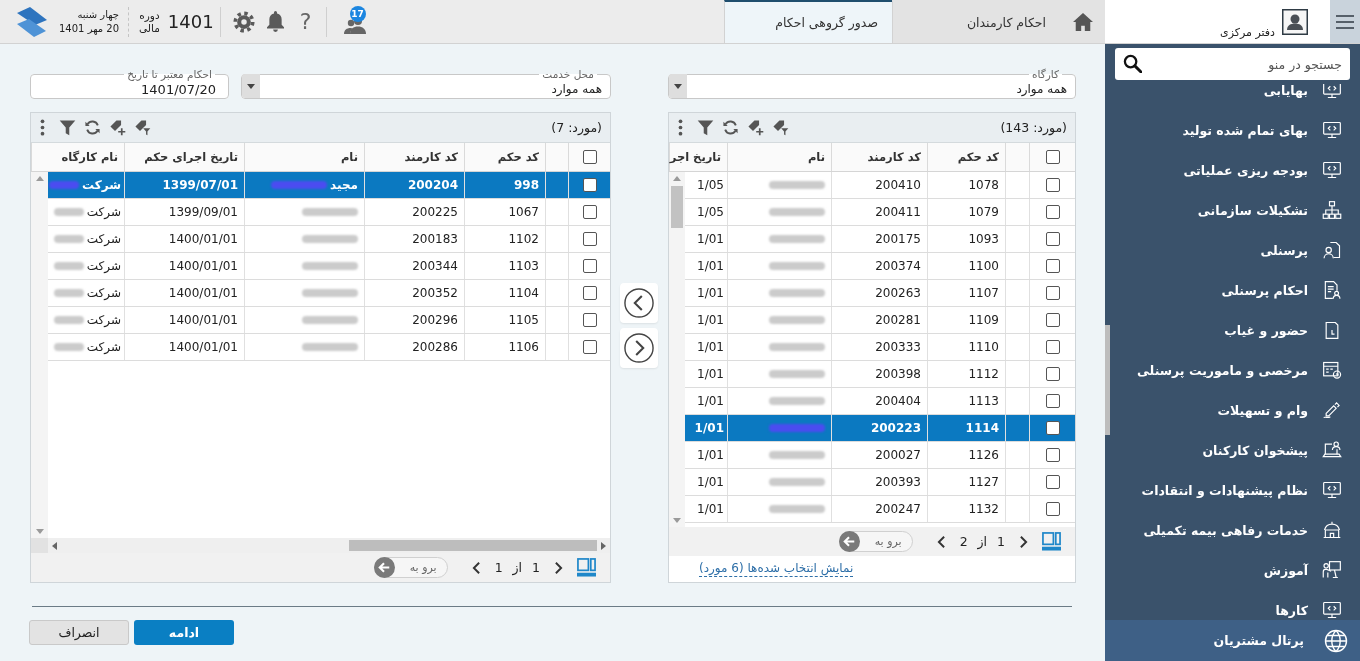  I want to click on sidebar-item: مرخصی و ماموریت پرسنلی, so click(1235, 370).